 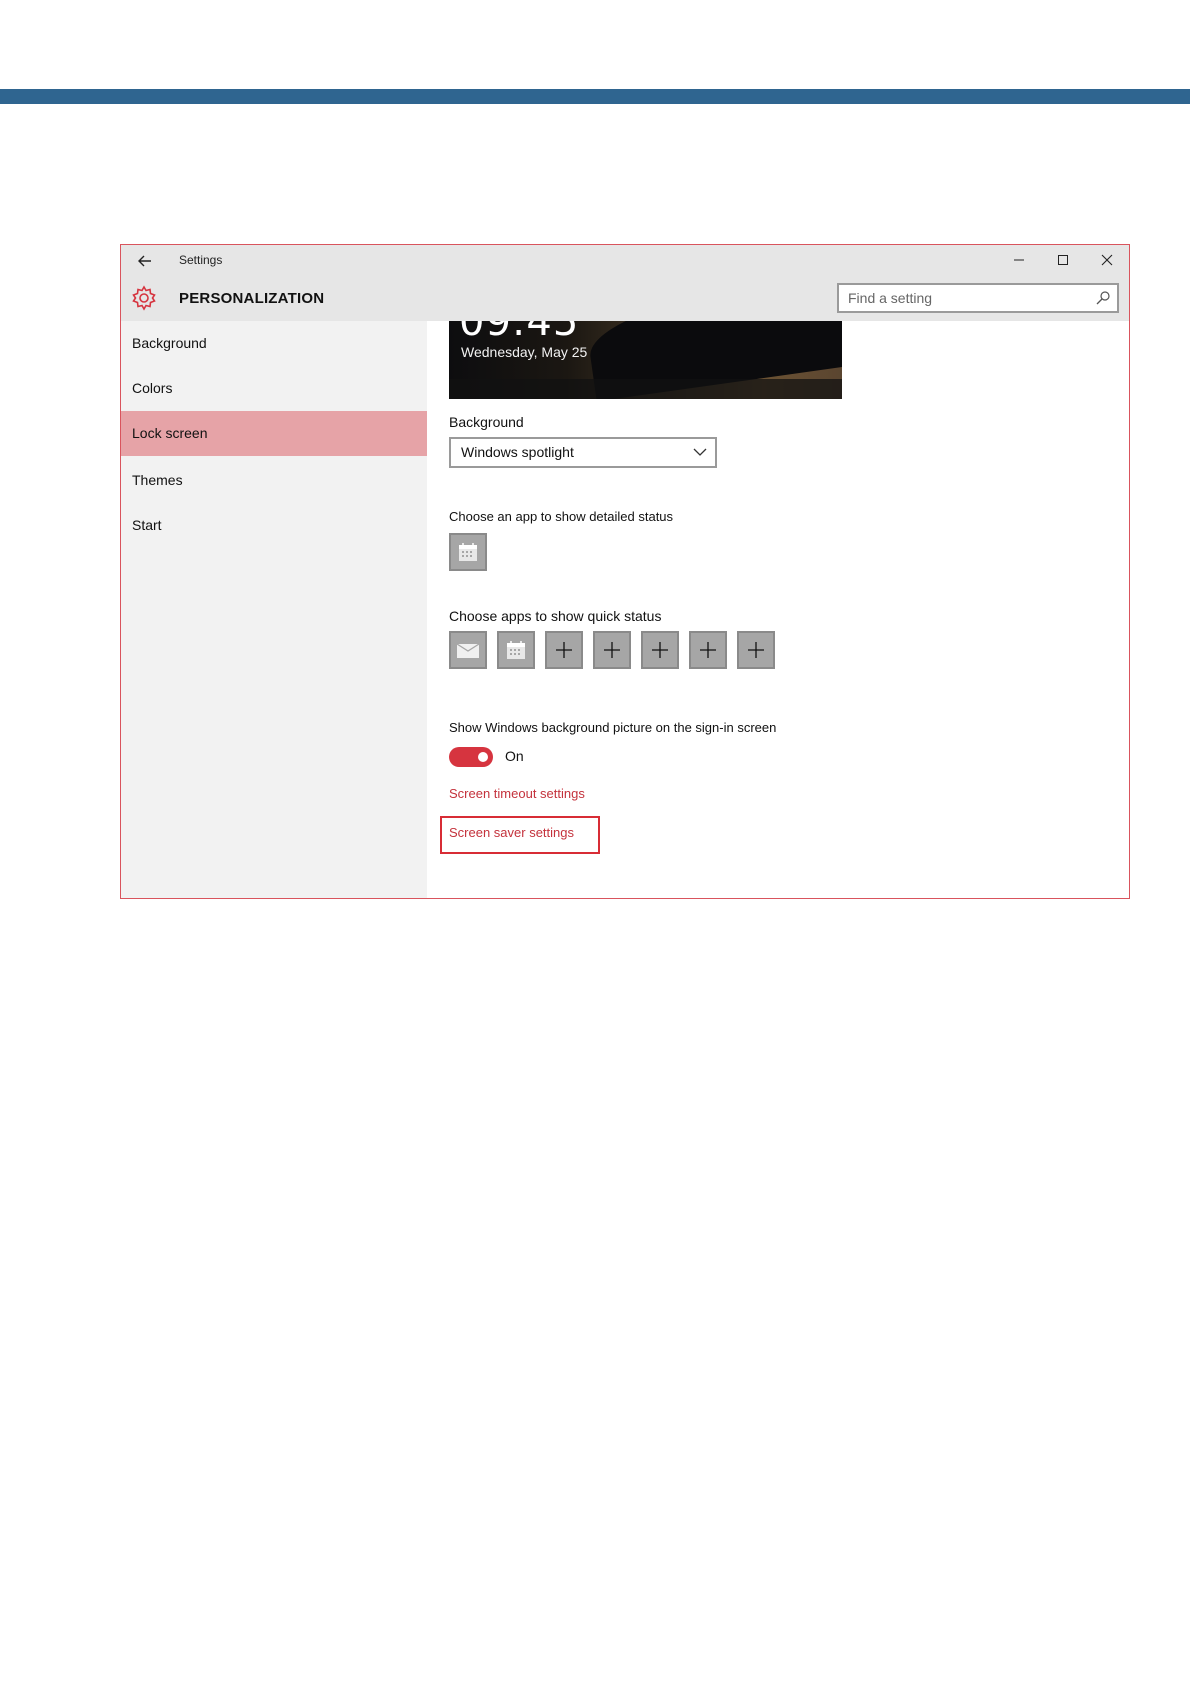 What do you see at coordinates (486, 422) in the screenshot?
I see `background-label: Background` at bounding box center [486, 422].